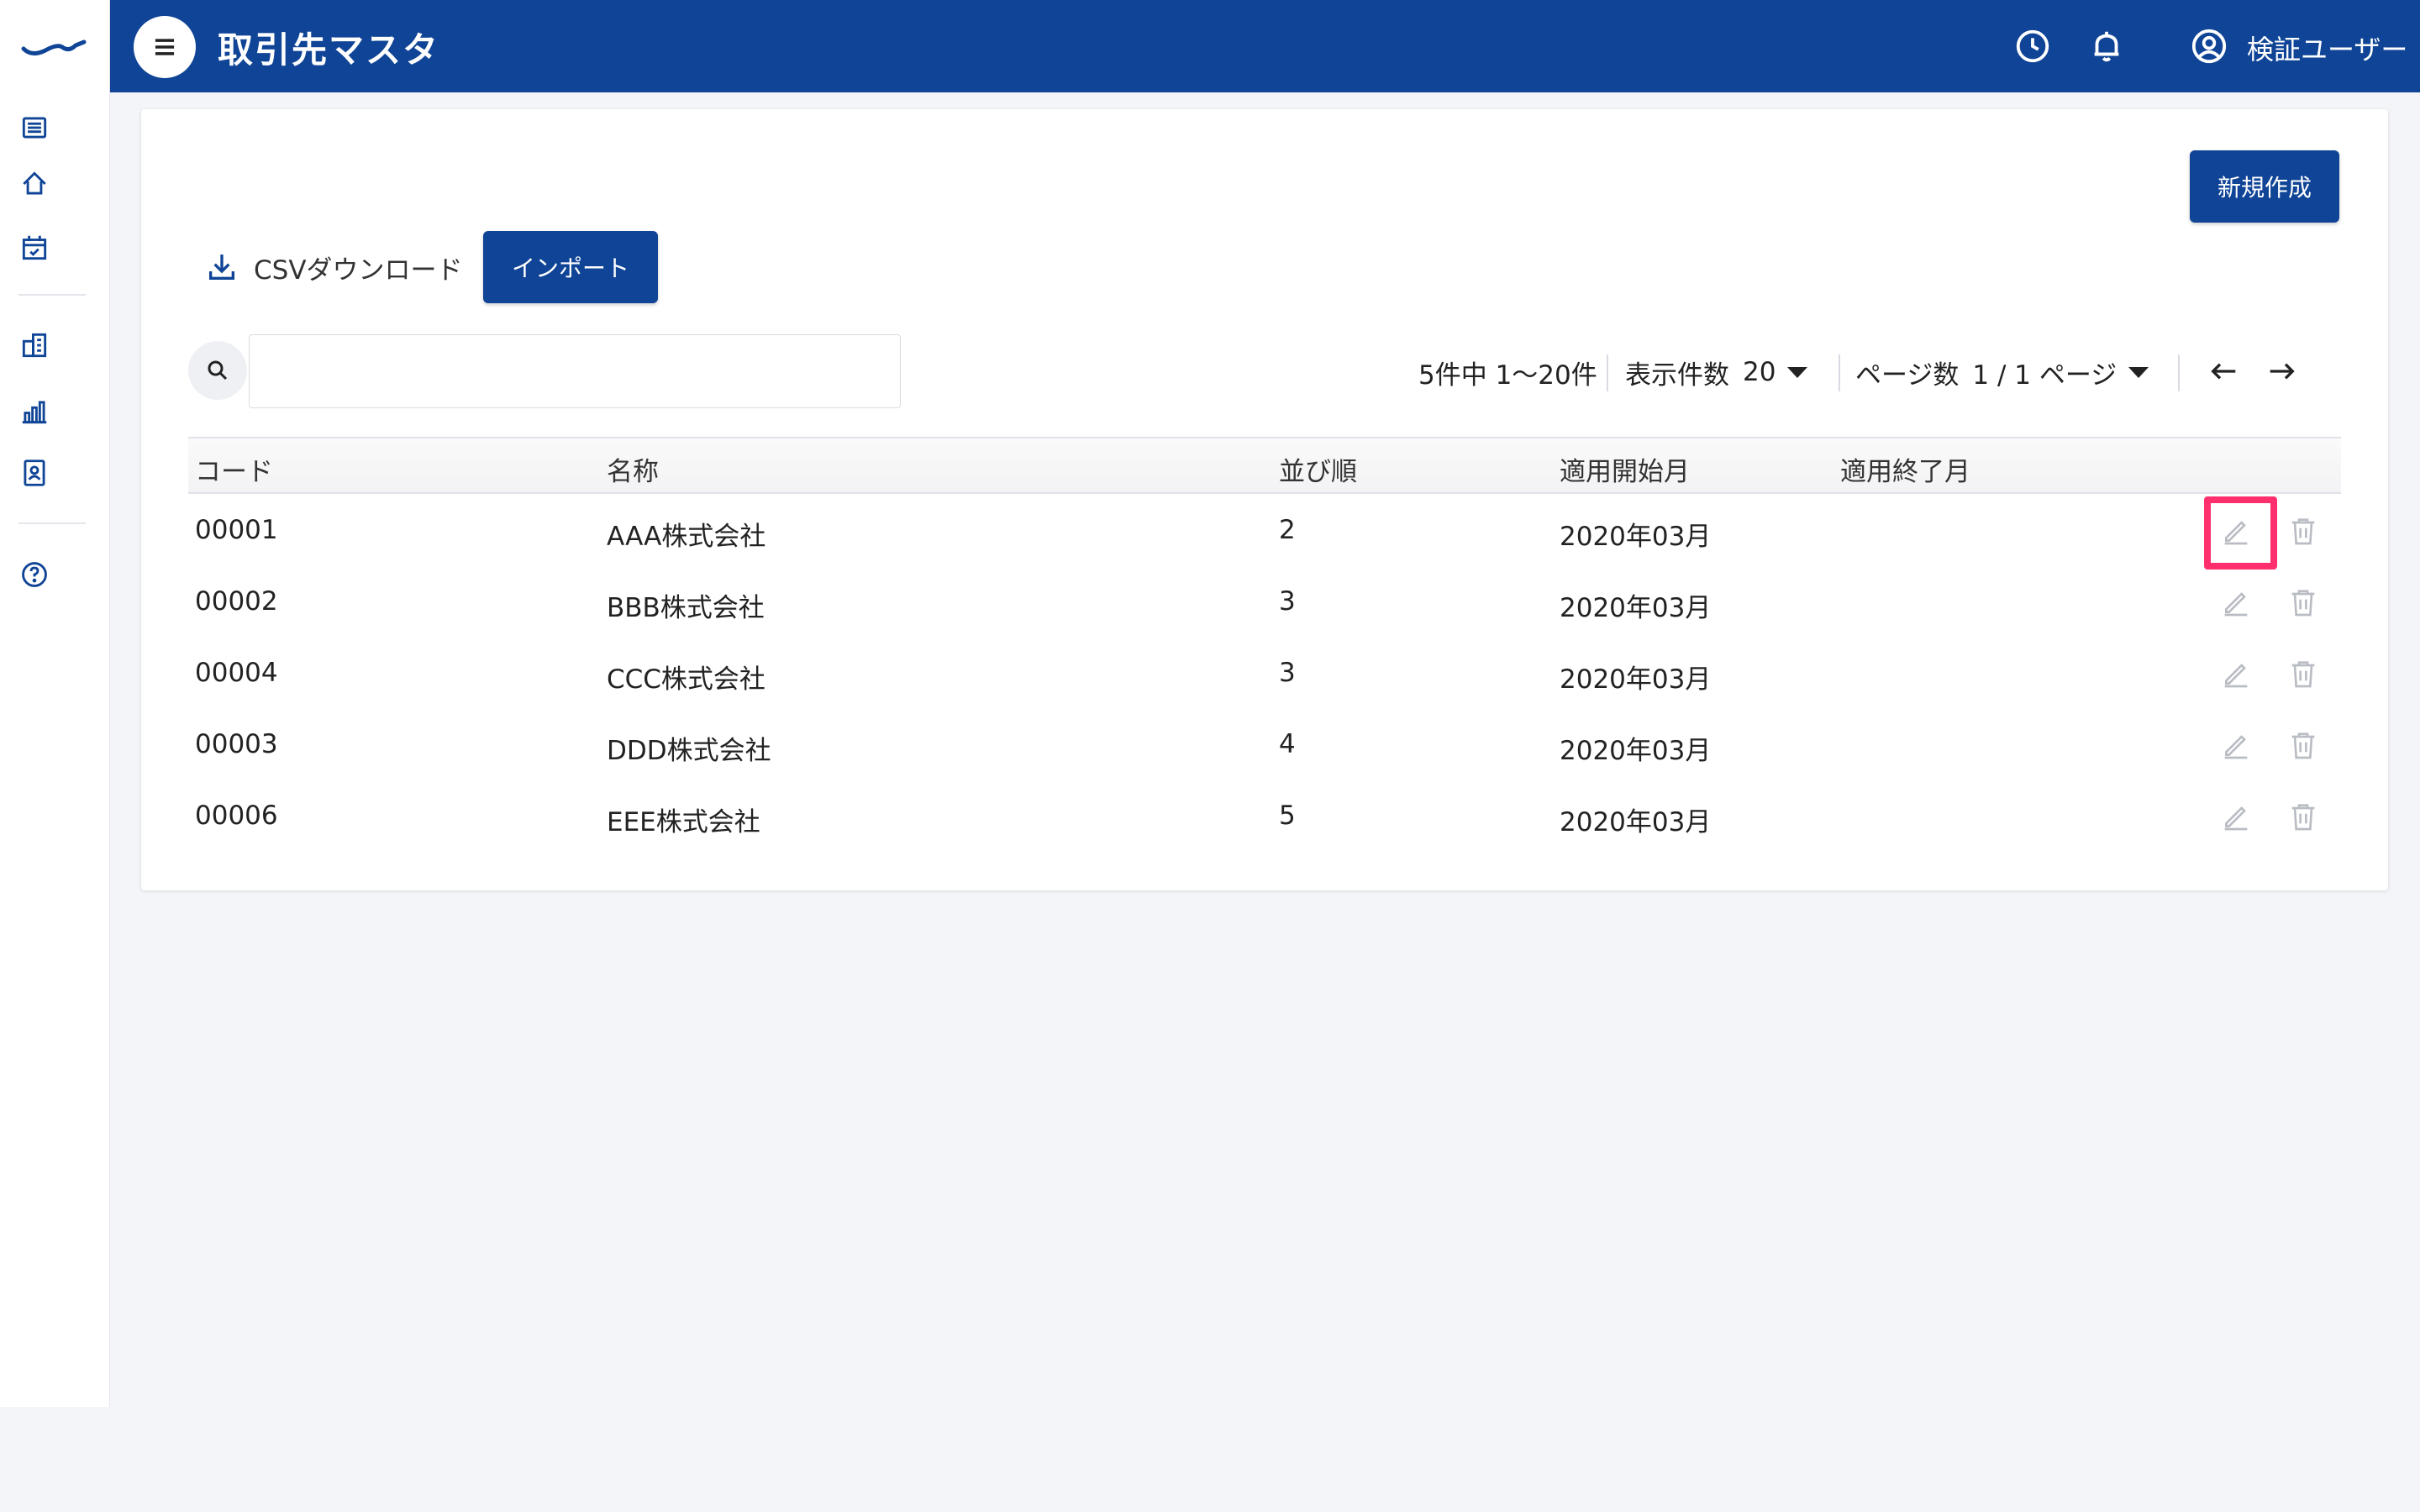 The height and width of the screenshot is (1512, 2420). I want to click on arrow-right-icon, so click(2282, 371).